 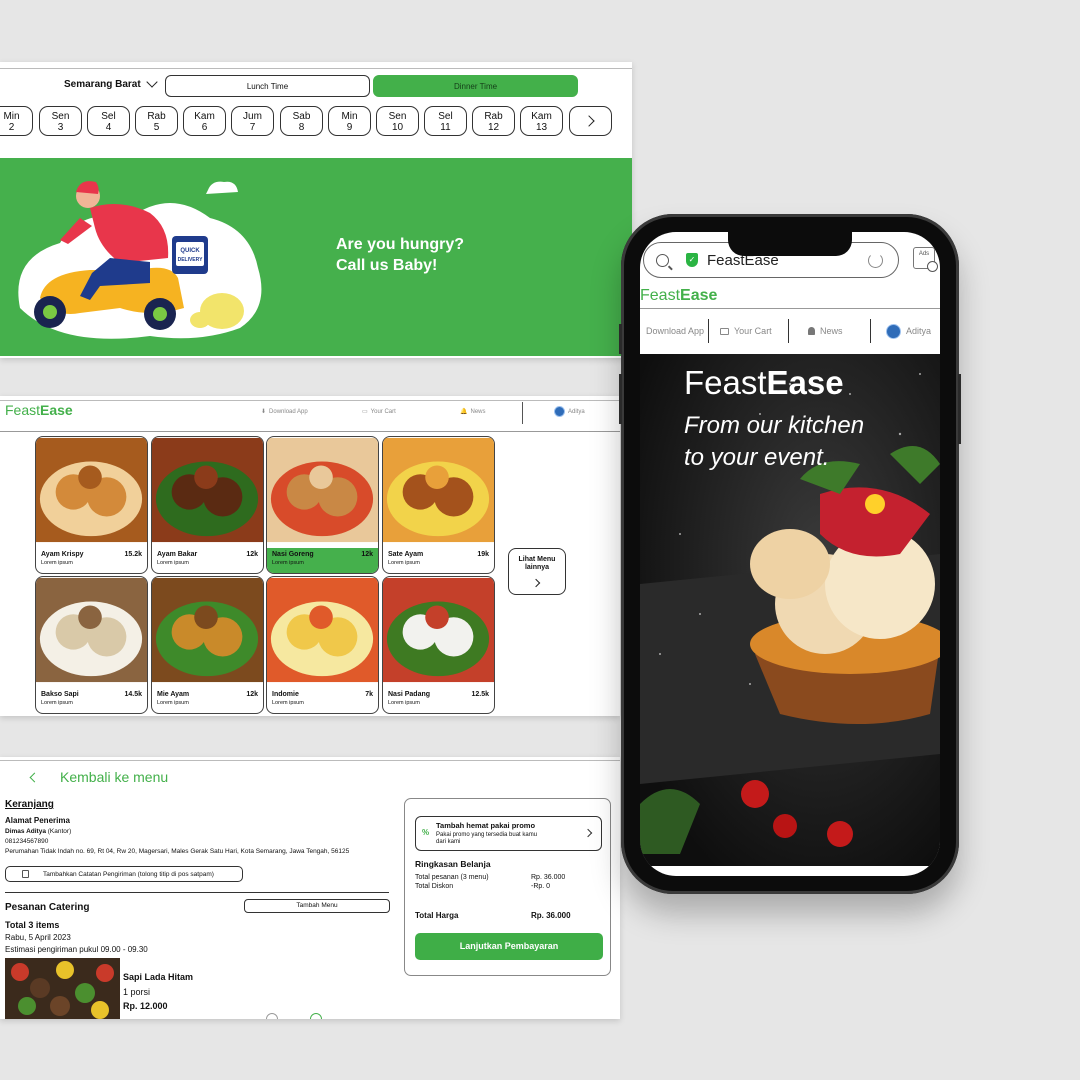 What do you see at coordinates (102, 84) in the screenshot?
I see `city-label: Semarang Barat` at bounding box center [102, 84].